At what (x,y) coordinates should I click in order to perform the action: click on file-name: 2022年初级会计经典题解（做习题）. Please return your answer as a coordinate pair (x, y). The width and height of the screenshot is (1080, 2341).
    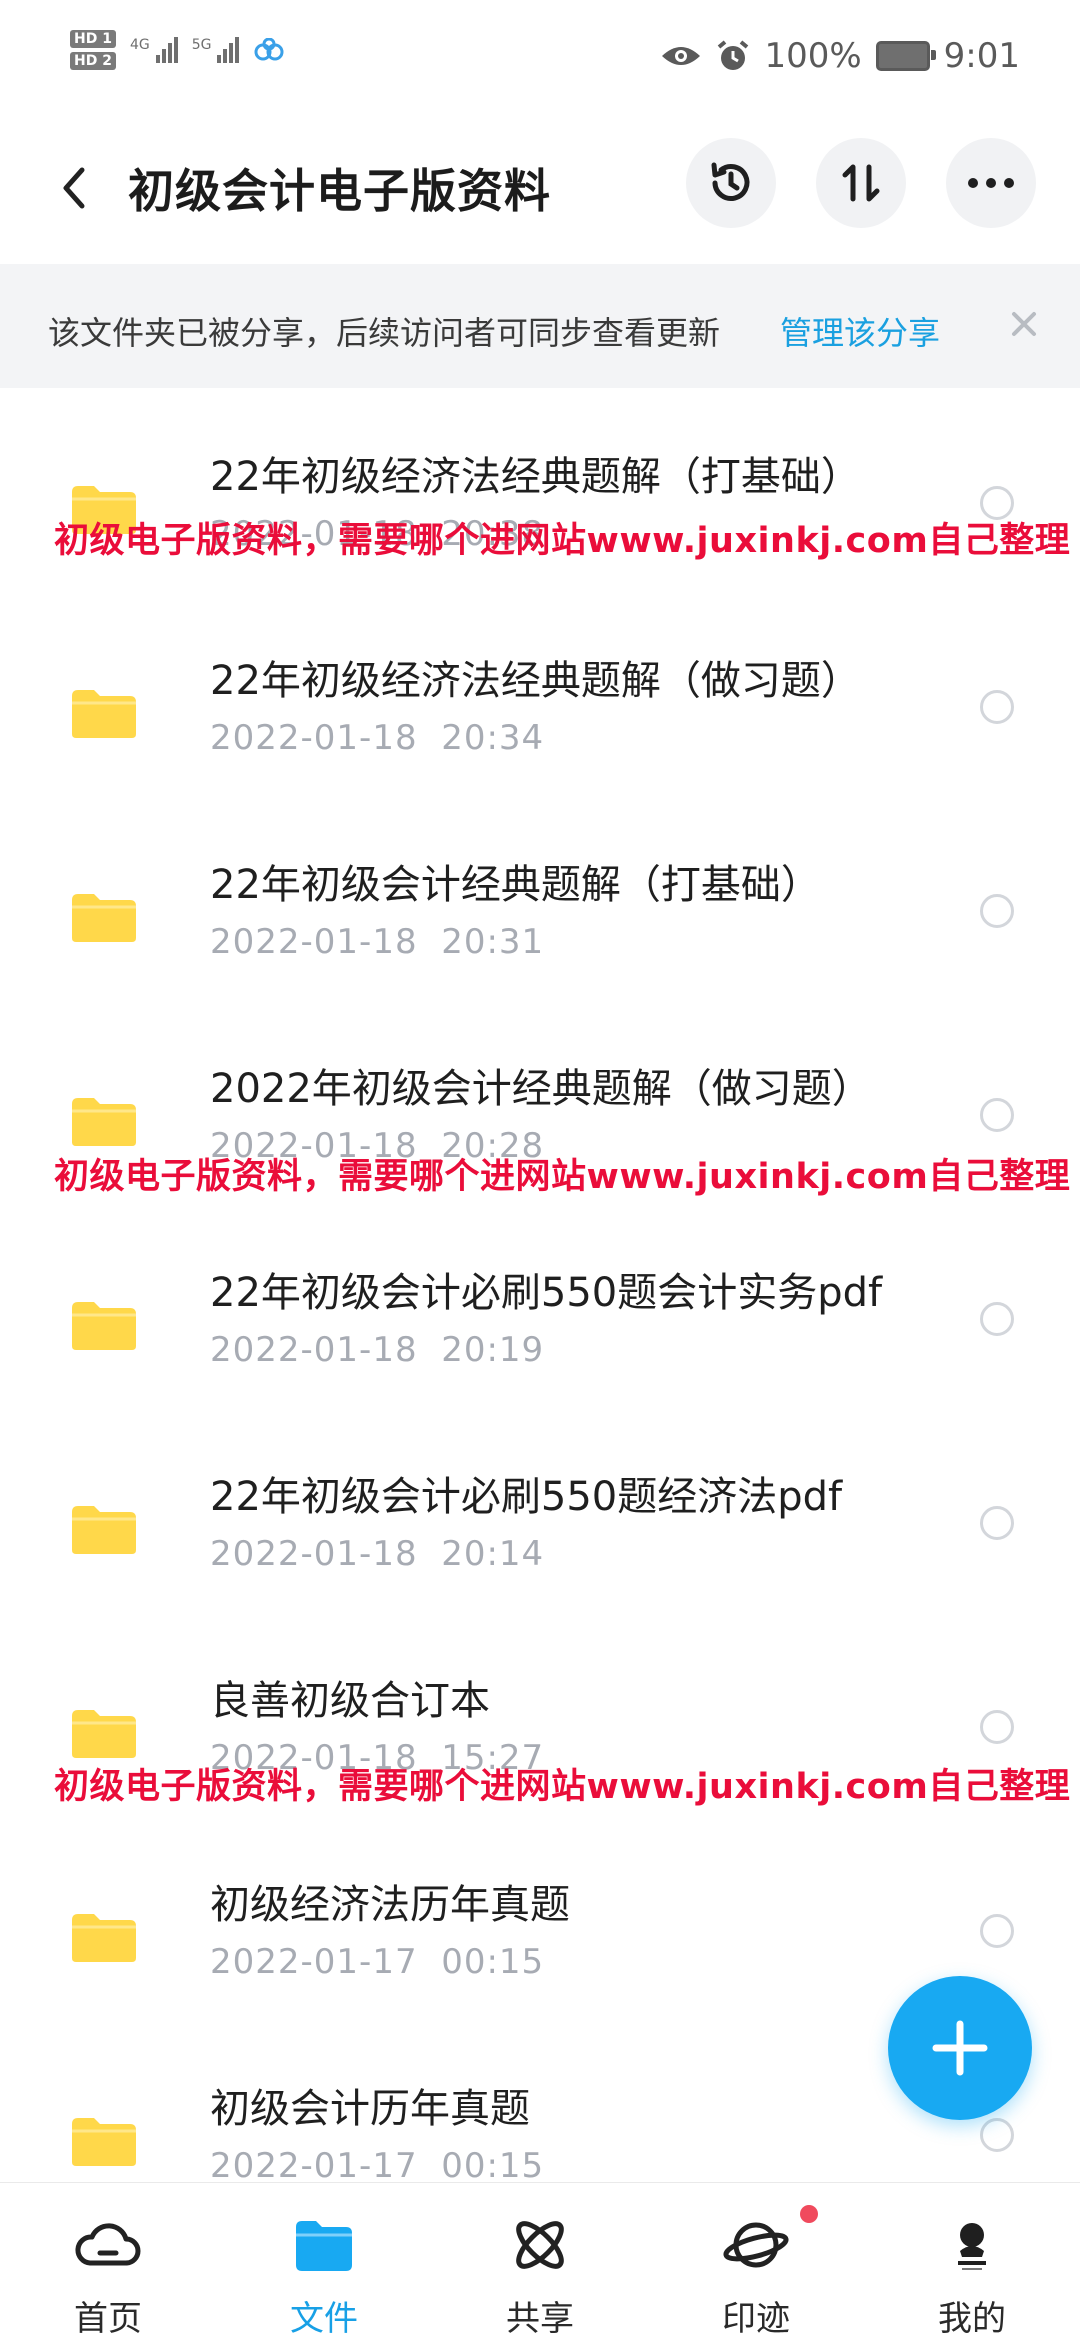
    Looking at the image, I should click on (541, 1089).